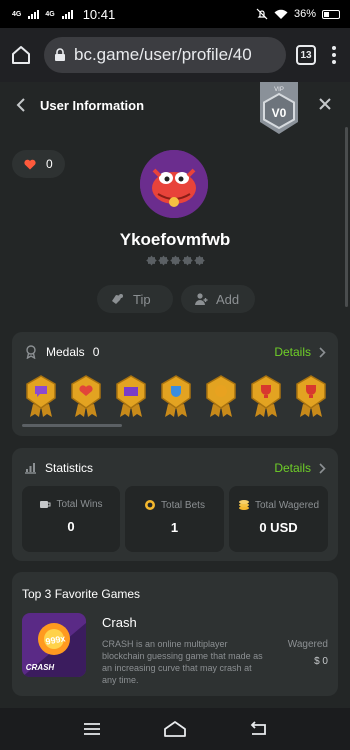 This screenshot has width=350, height=750. What do you see at coordinates (99, 14) in the screenshot?
I see `clock: 10:41` at bounding box center [99, 14].